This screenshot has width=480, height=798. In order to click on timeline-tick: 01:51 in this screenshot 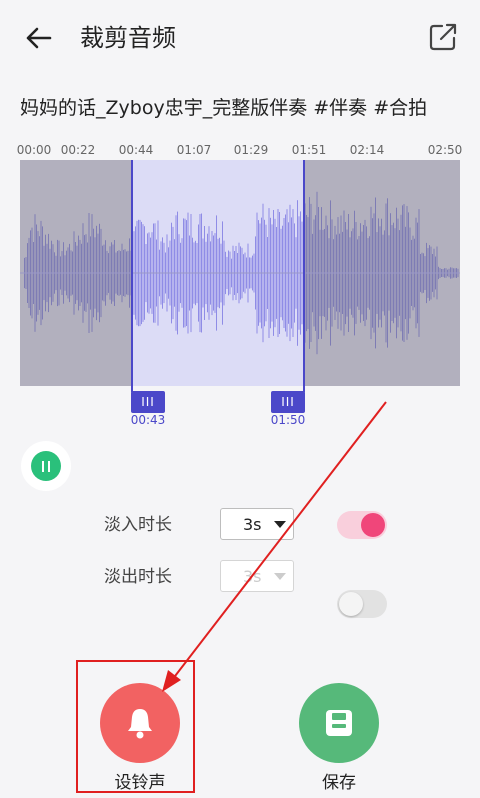, I will do `click(309, 150)`.